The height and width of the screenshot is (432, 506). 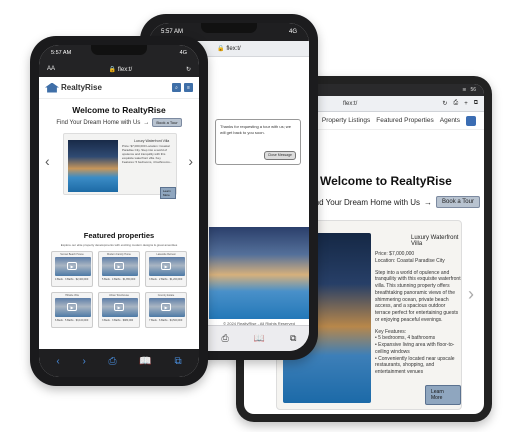 I want to click on brand-logo: RealtyRise, so click(x=73, y=87).